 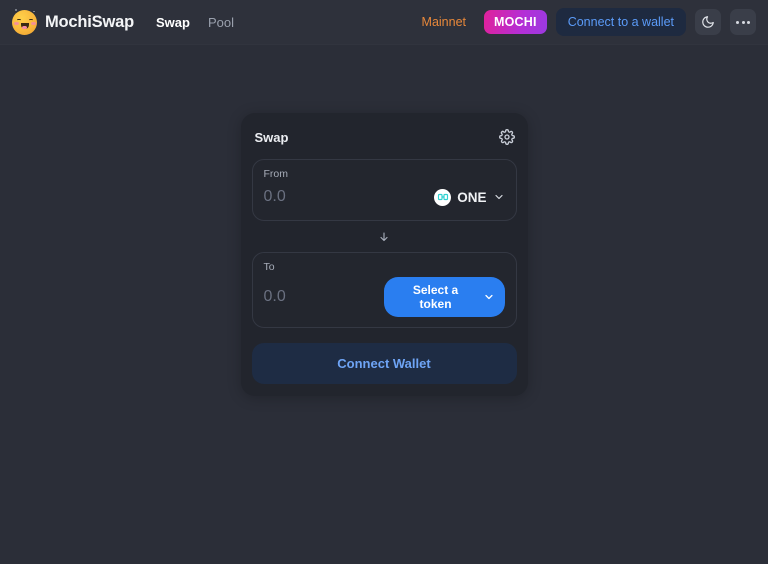 I want to click on moon-icon, so click(x=708, y=22).